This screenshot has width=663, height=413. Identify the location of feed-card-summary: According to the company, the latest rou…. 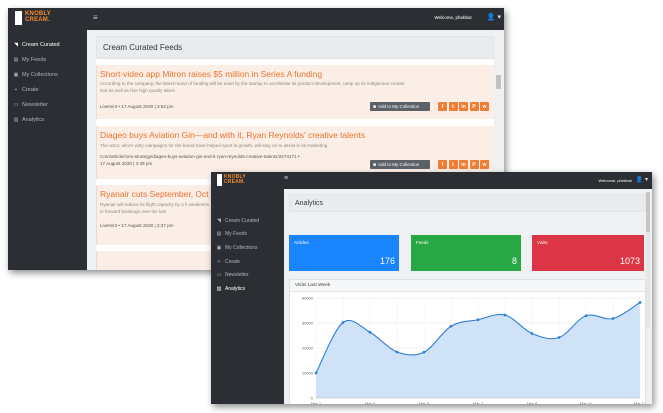
(252, 87).